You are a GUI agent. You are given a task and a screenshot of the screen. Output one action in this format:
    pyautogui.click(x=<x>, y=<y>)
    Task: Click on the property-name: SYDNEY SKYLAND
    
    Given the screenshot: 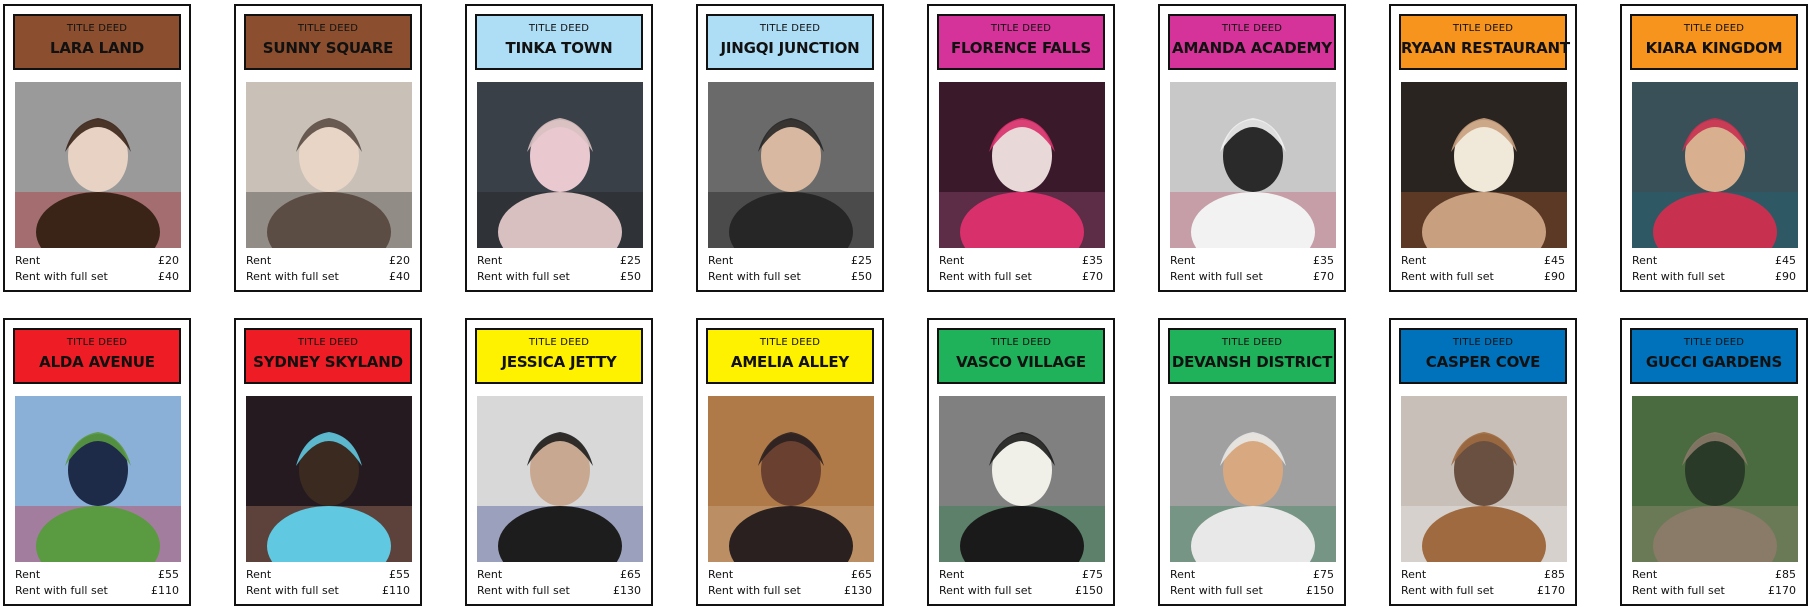 What is the action you would take?
    pyautogui.click(x=328, y=362)
    